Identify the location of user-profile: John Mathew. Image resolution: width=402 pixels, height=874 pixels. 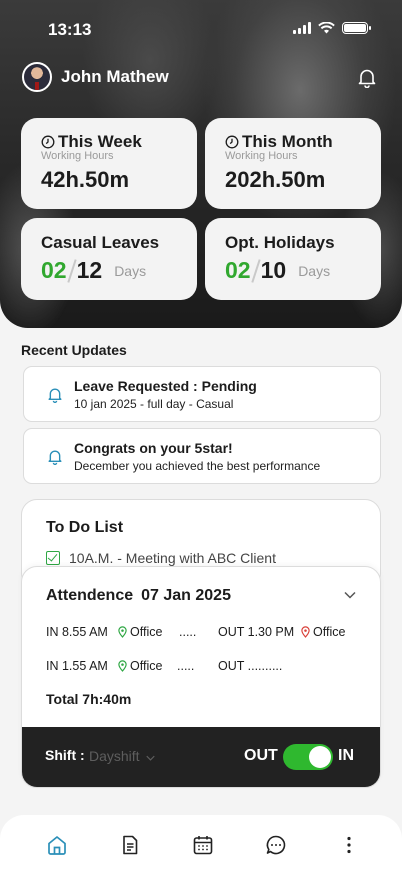
(95, 77).